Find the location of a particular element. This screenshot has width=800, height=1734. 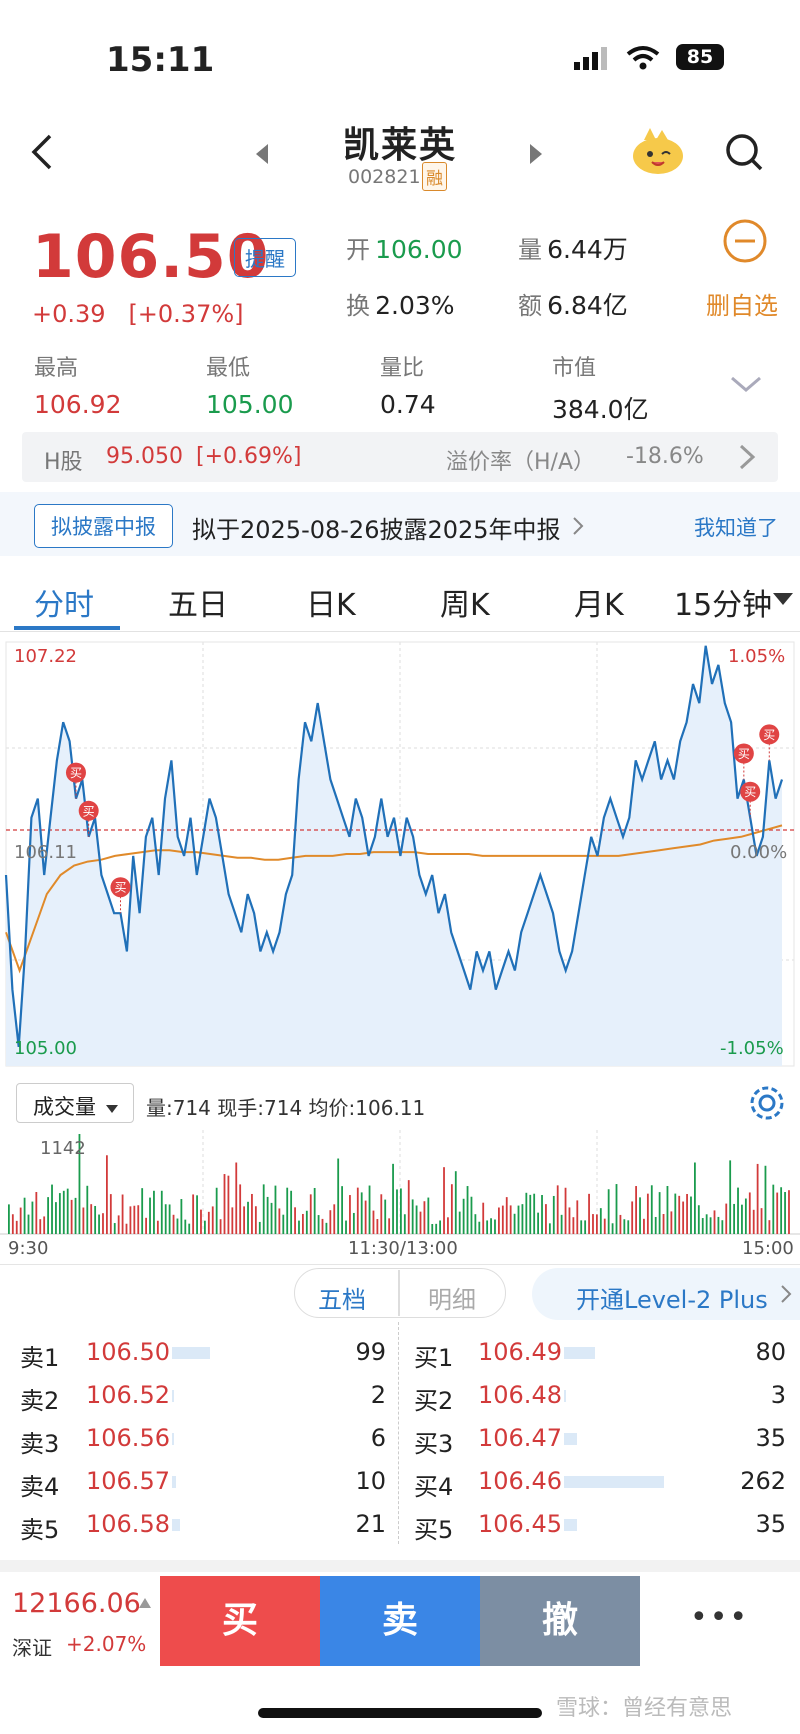

buy-level-row: 买2 106.48 3 is located at coordinates (604, 1397).